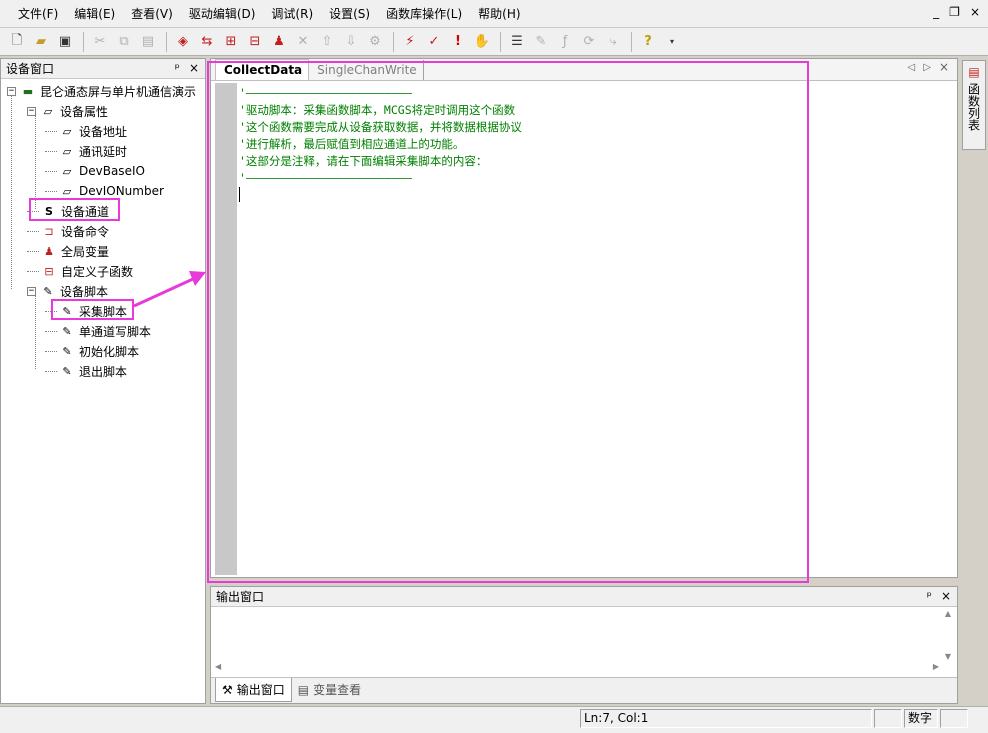 The width and height of the screenshot is (988, 733). Describe the element at coordinates (124, 42) in the screenshot. I see `copy-icon: ⧉` at that location.